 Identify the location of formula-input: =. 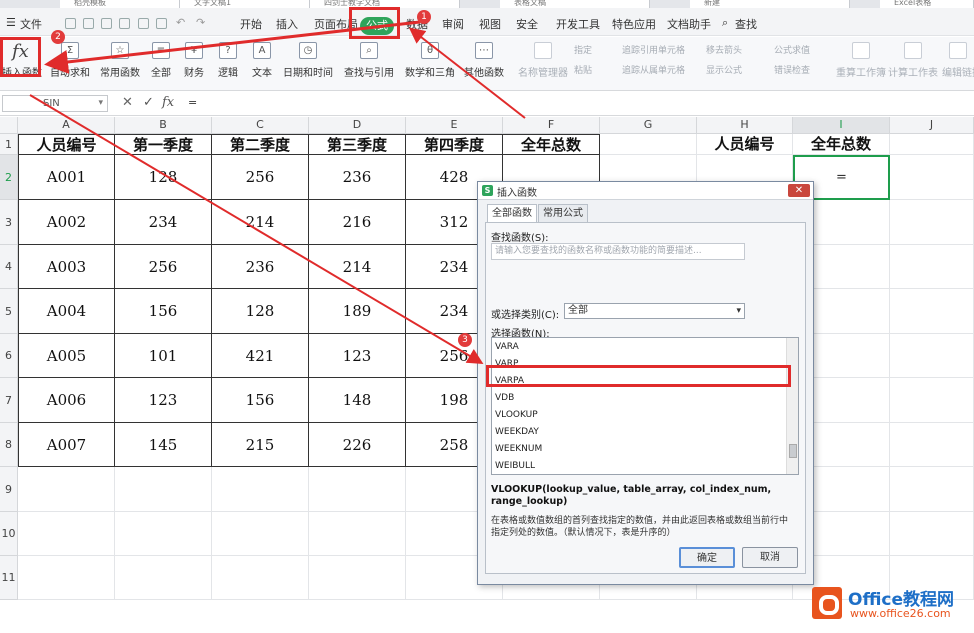
(192, 102).